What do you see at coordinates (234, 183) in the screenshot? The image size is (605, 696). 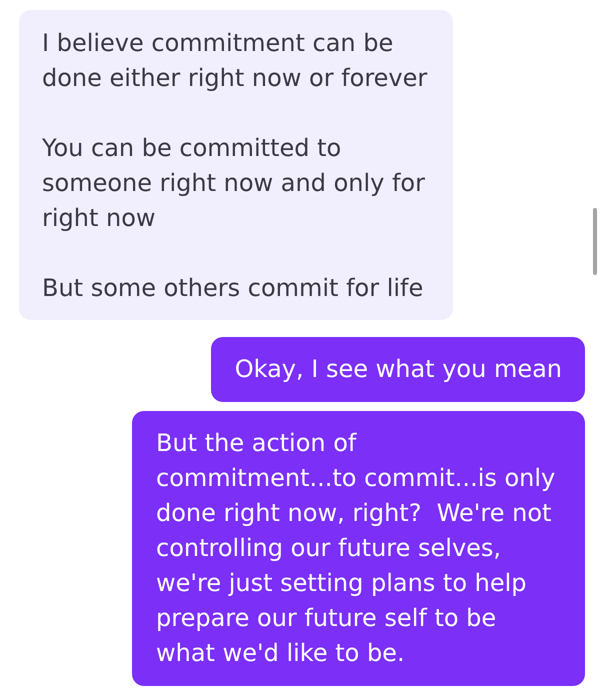 I see `message-text: You can be committed to someone right now and only for right now` at bounding box center [234, 183].